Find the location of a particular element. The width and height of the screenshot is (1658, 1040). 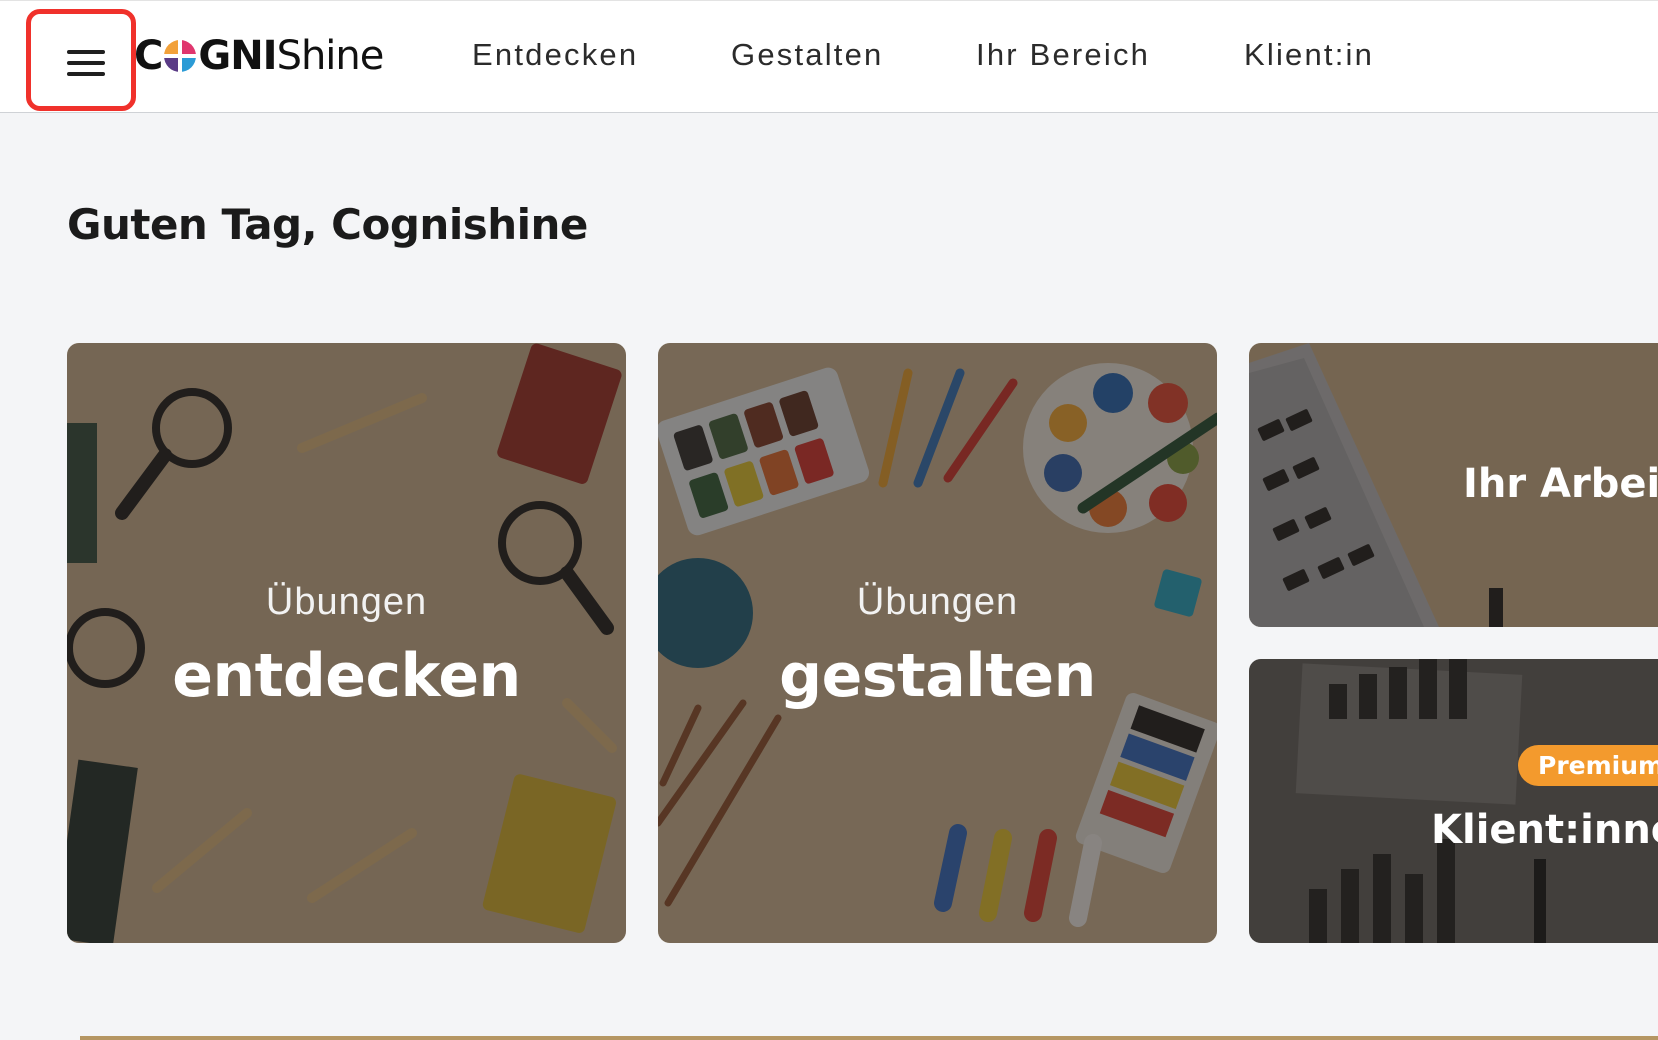

card-ihr-arbeitsbereich: Ihr Arbei is located at coordinates (1453, 485).